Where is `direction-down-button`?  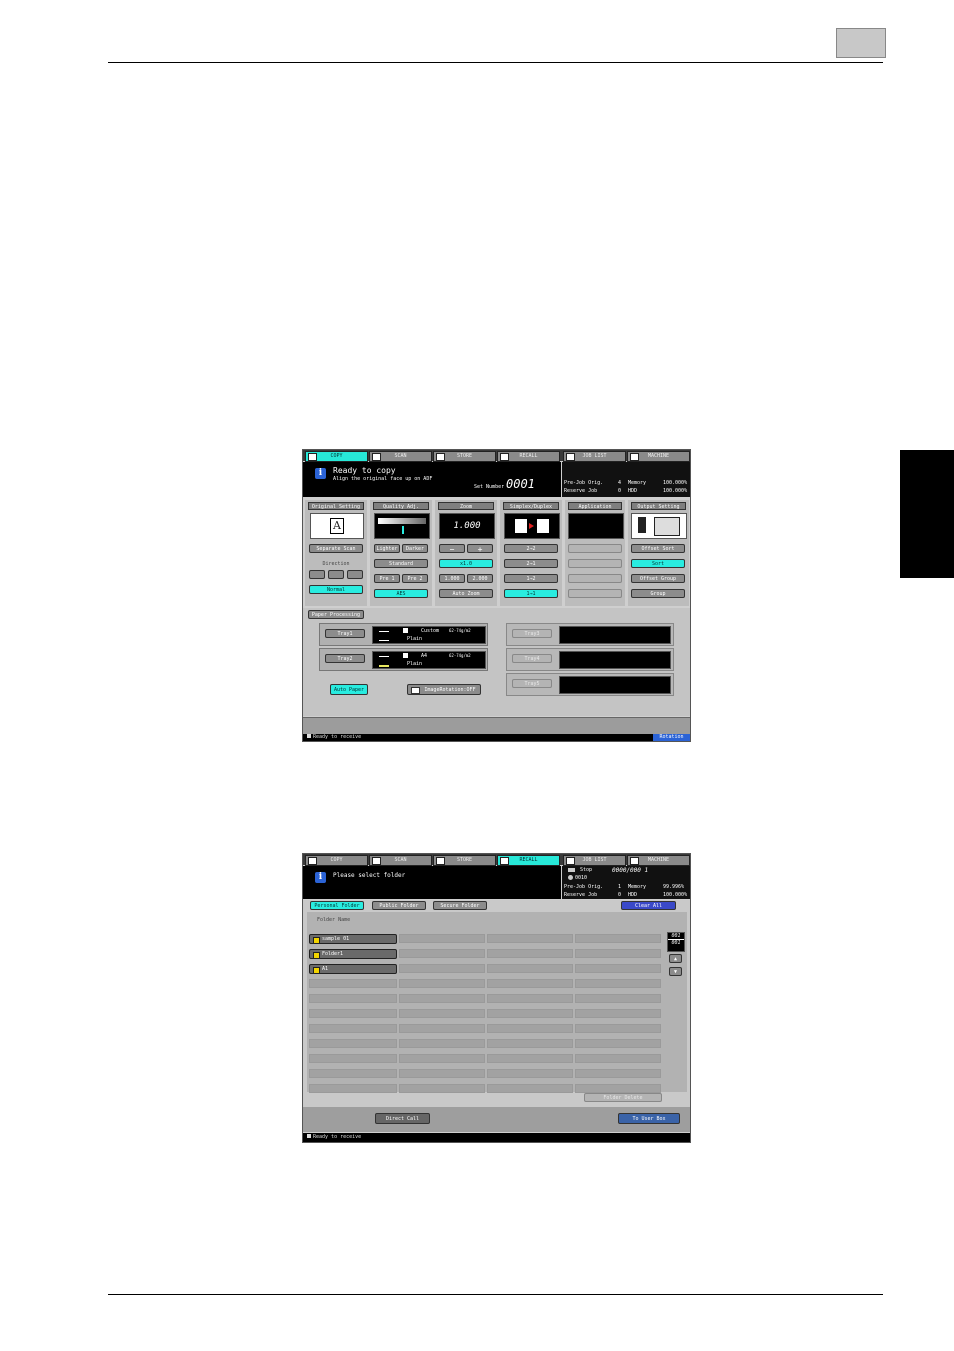
direction-down-button is located at coordinates (355, 574).